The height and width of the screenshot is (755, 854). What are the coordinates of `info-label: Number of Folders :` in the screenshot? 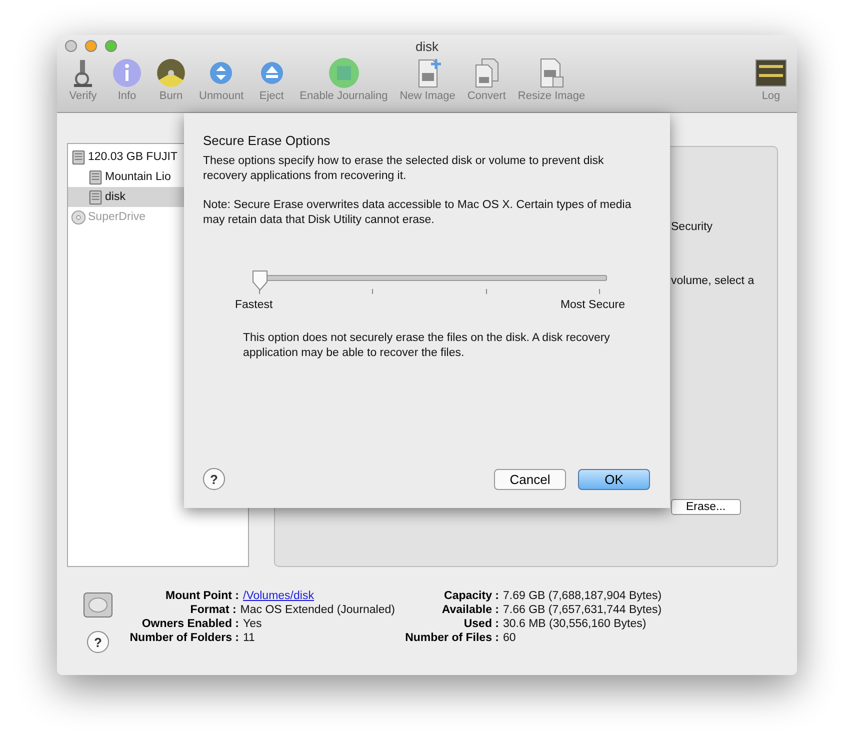 It's located at (183, 638).